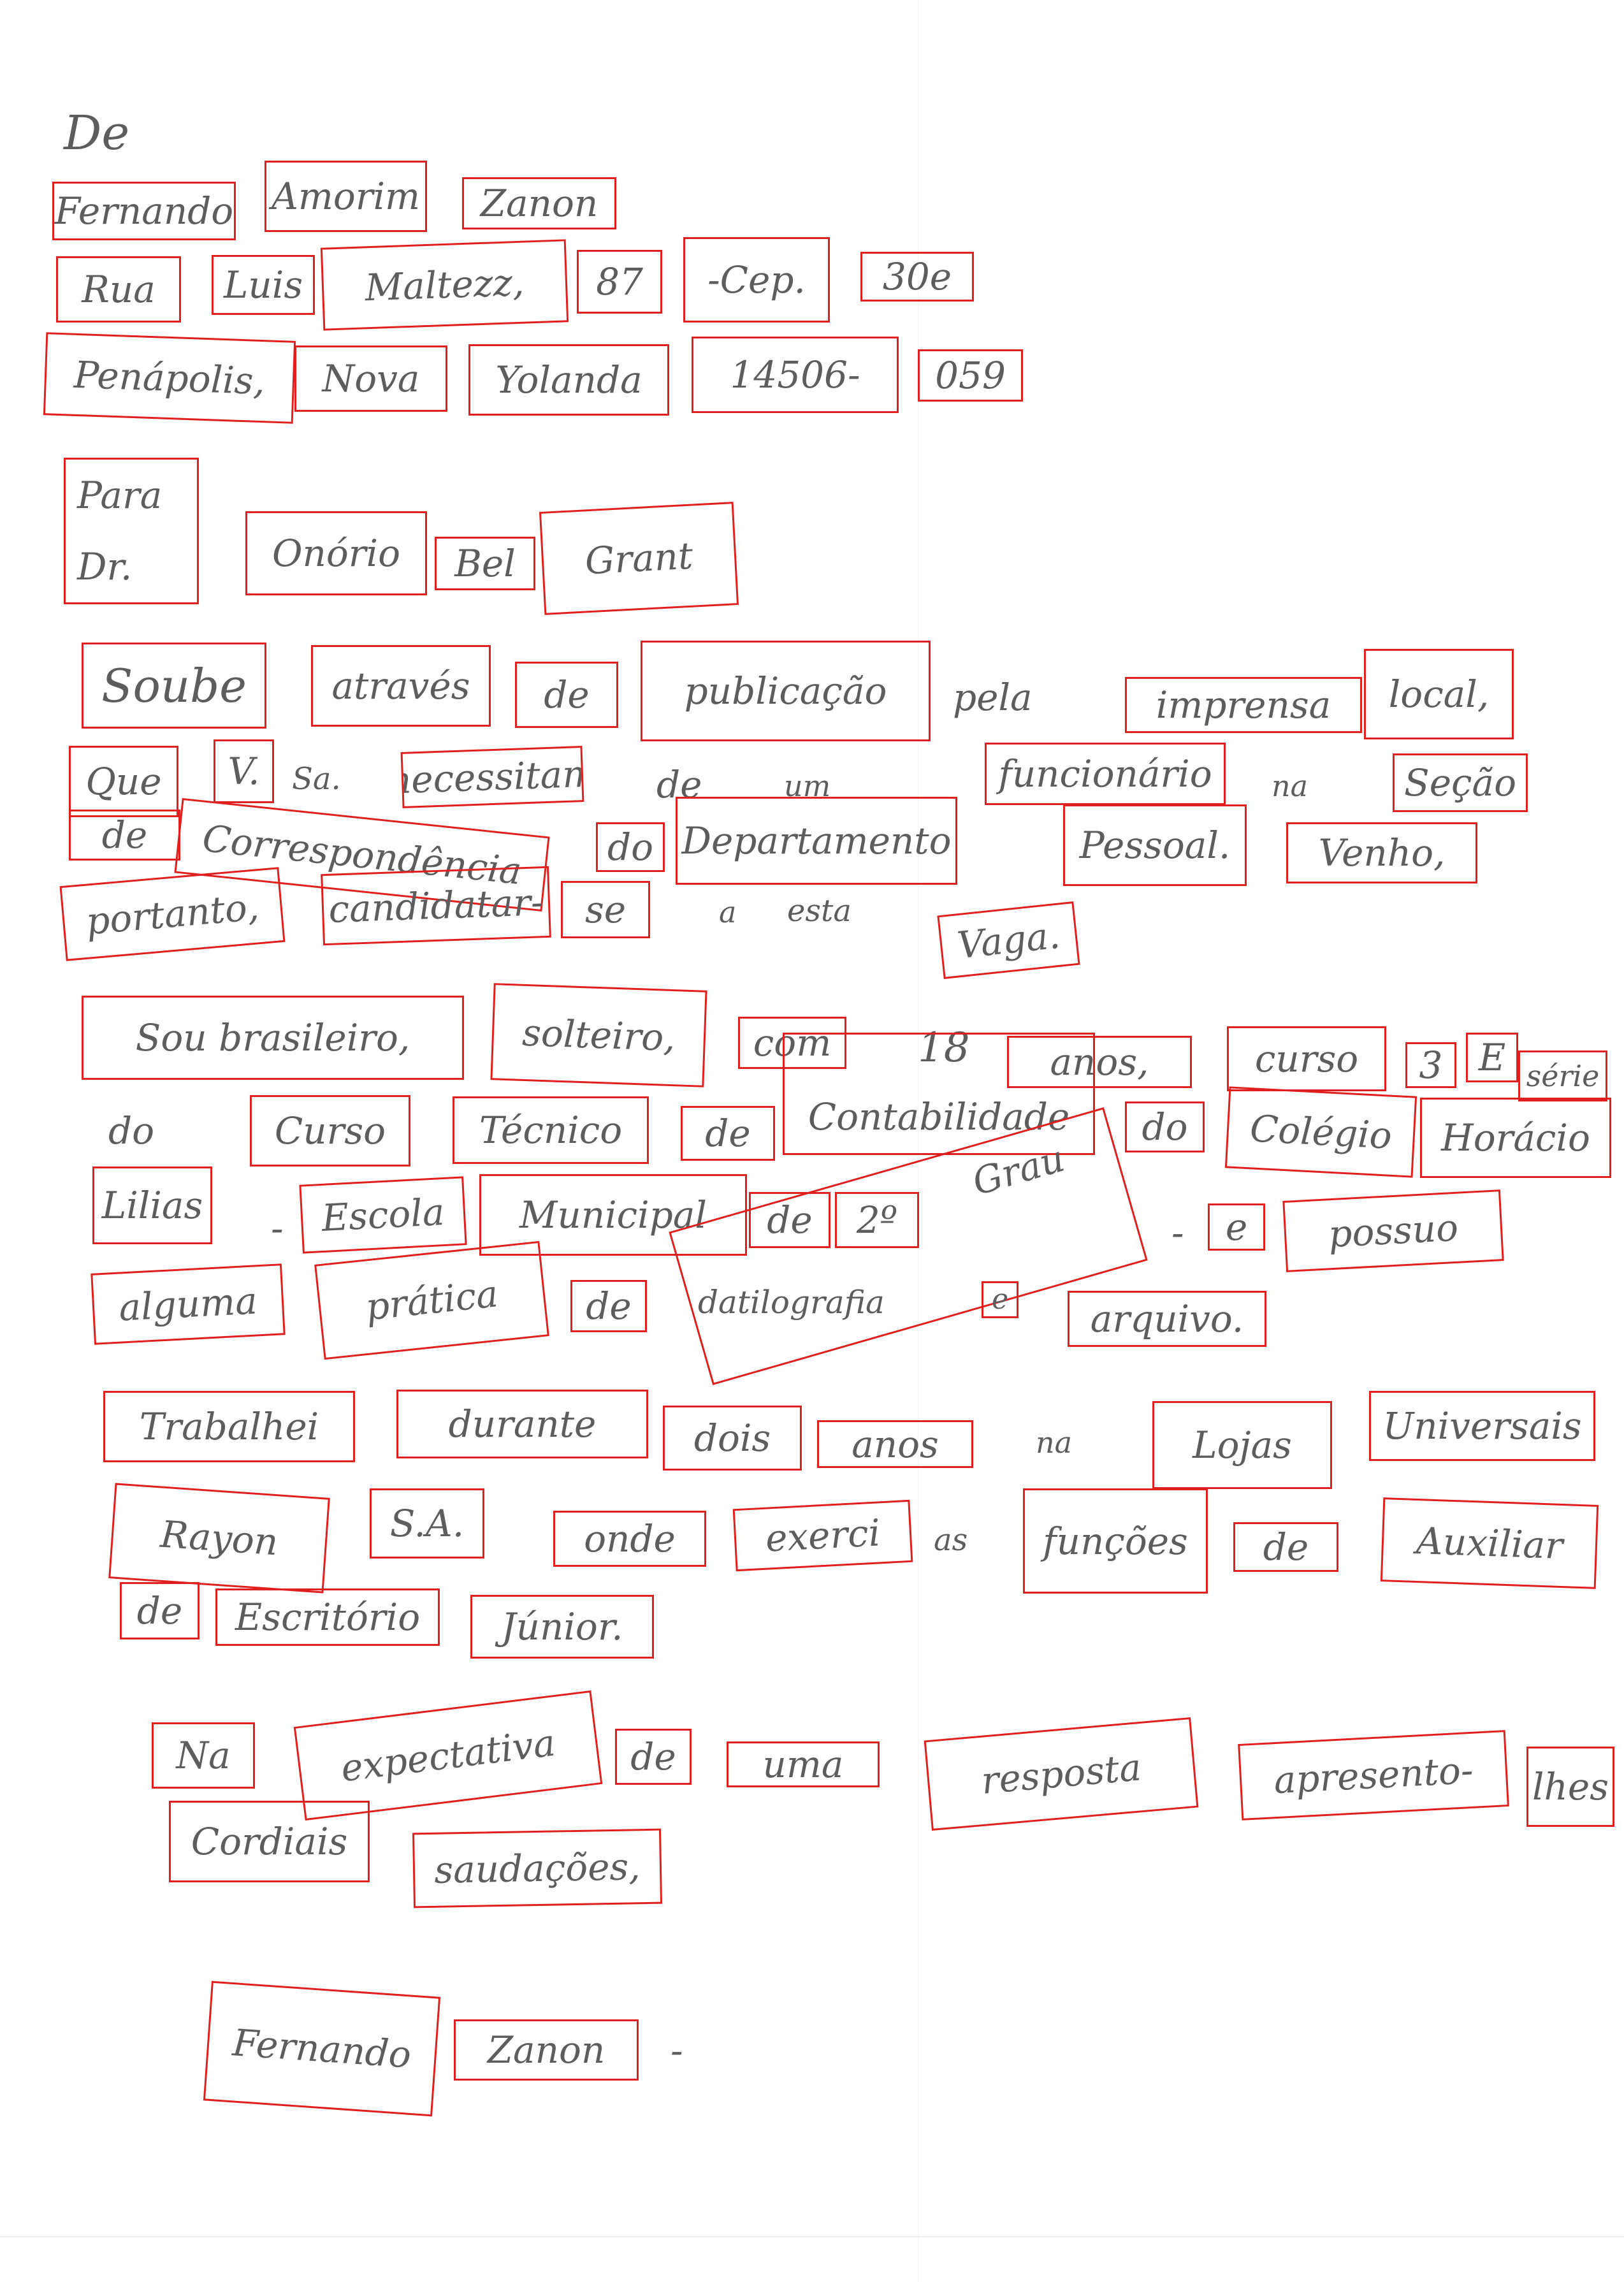 The width and height of the screenshot is (1624, 2282). I want to click on scan-bottom-edge, so click(812, 2236).